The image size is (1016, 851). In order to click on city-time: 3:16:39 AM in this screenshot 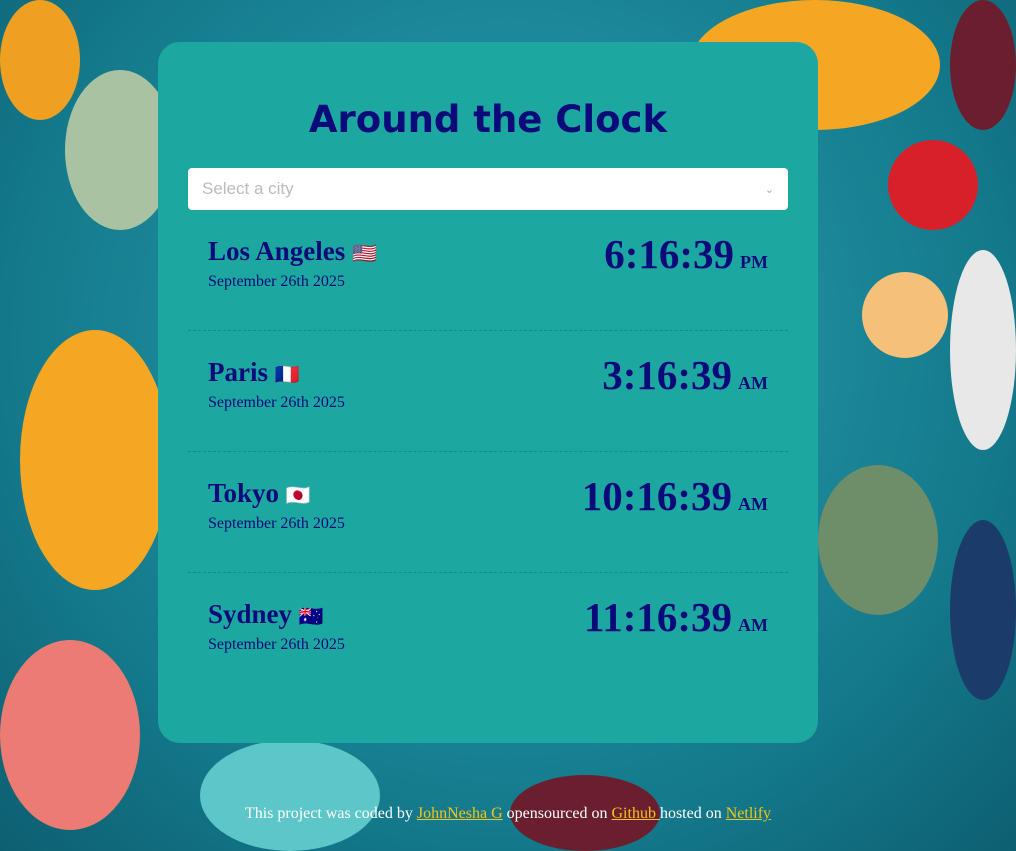, I will do `click(685, 375)`.